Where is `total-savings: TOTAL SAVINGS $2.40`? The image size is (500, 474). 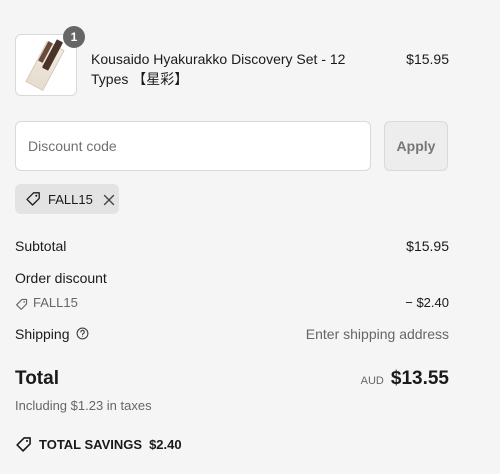 total-savings: TOTAL SAVINGS $2.40 is located at coordinates (98, 444).